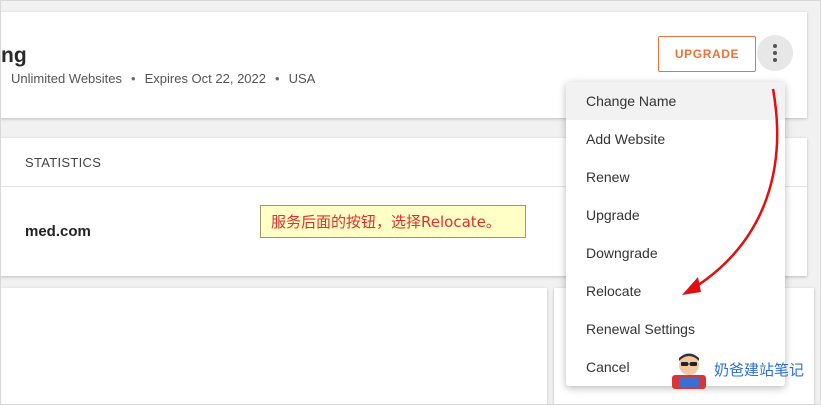 This screenshot has width=821, height=405. I want to click on annotation-note: 服务后面的按钮，选择Relocate。, so click(393, 221).